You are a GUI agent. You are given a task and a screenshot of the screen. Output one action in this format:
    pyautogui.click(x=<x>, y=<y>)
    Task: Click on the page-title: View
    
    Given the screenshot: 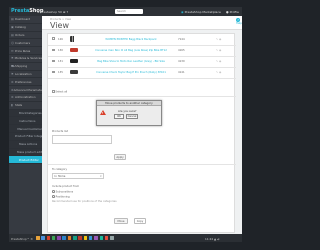 What is the action you would take?
    pyautogui.click(x=59, y=25)
    